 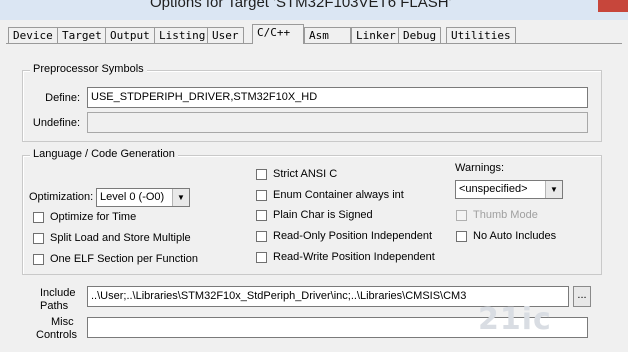 I want to click on tab-device: Device, so click(x=33, y=35).